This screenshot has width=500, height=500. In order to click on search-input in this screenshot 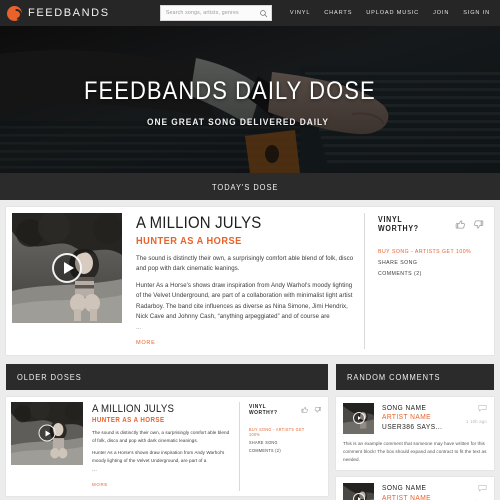, I will do `click(211, 13)`.